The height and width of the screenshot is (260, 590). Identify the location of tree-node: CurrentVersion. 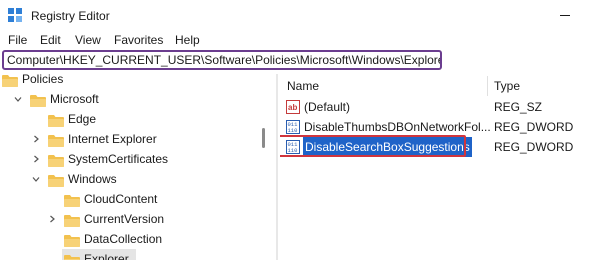
(154, 219).